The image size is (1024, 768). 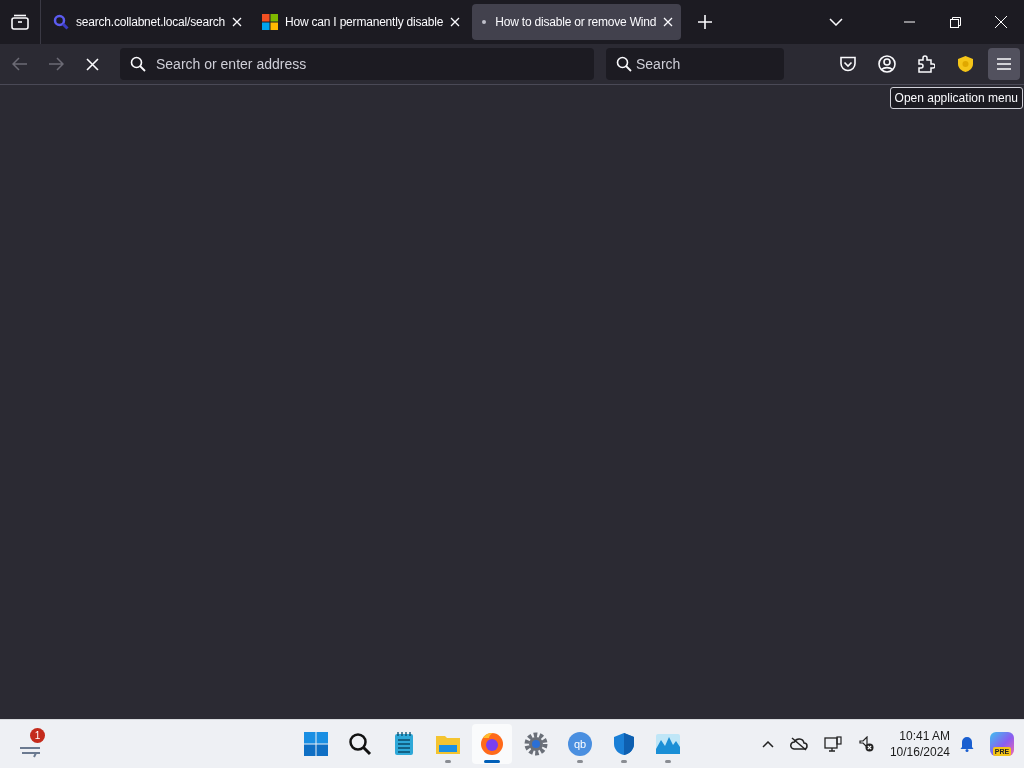 I want to click on menu-icon, so click(x=1004, y=64).